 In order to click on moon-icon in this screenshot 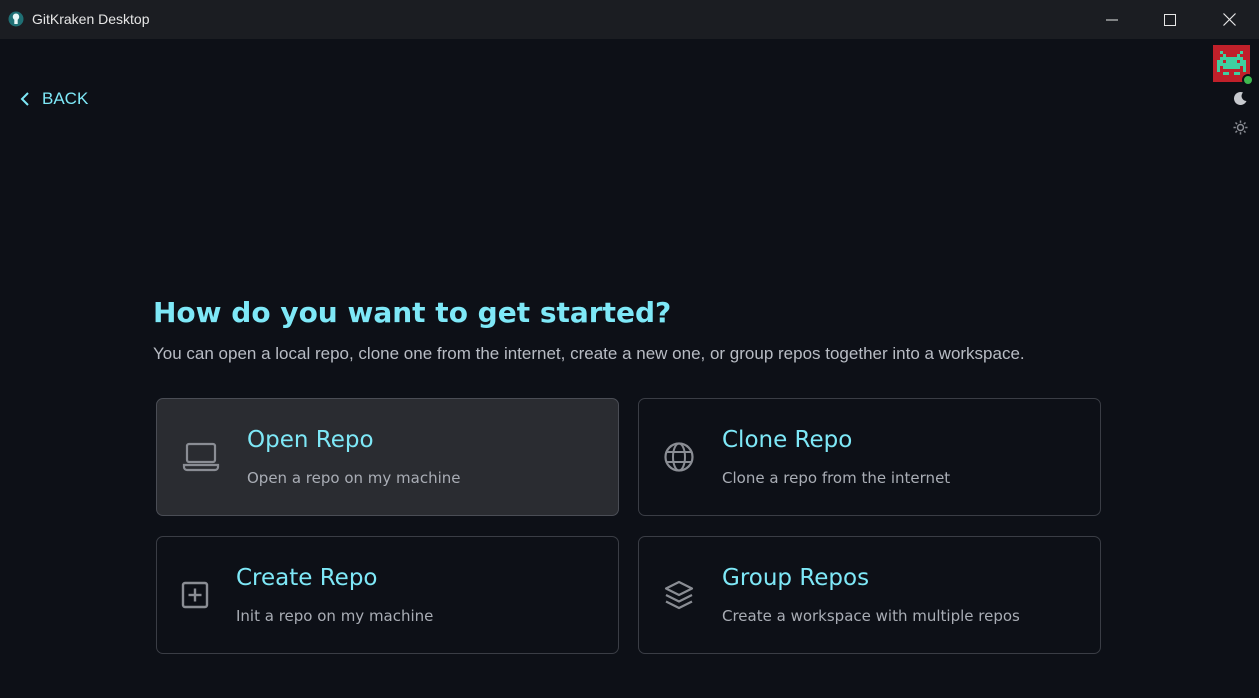, I will do `click(1240, 98)`.